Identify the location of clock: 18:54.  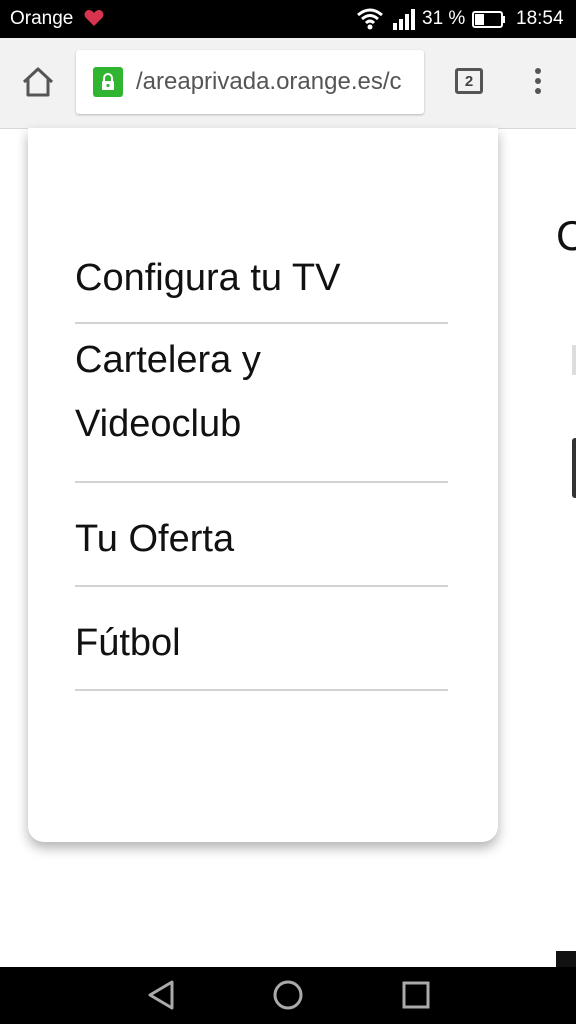
(540, 18).